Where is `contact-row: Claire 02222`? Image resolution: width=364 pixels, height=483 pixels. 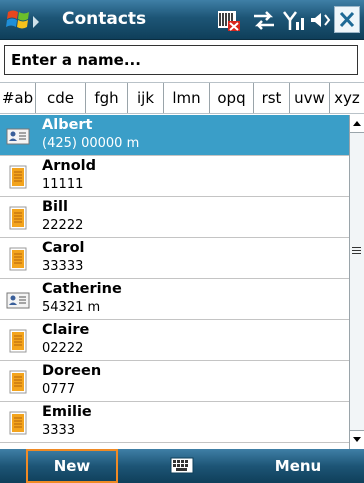 contact-row: Claire 02222 is located at coordinates (174, 340).